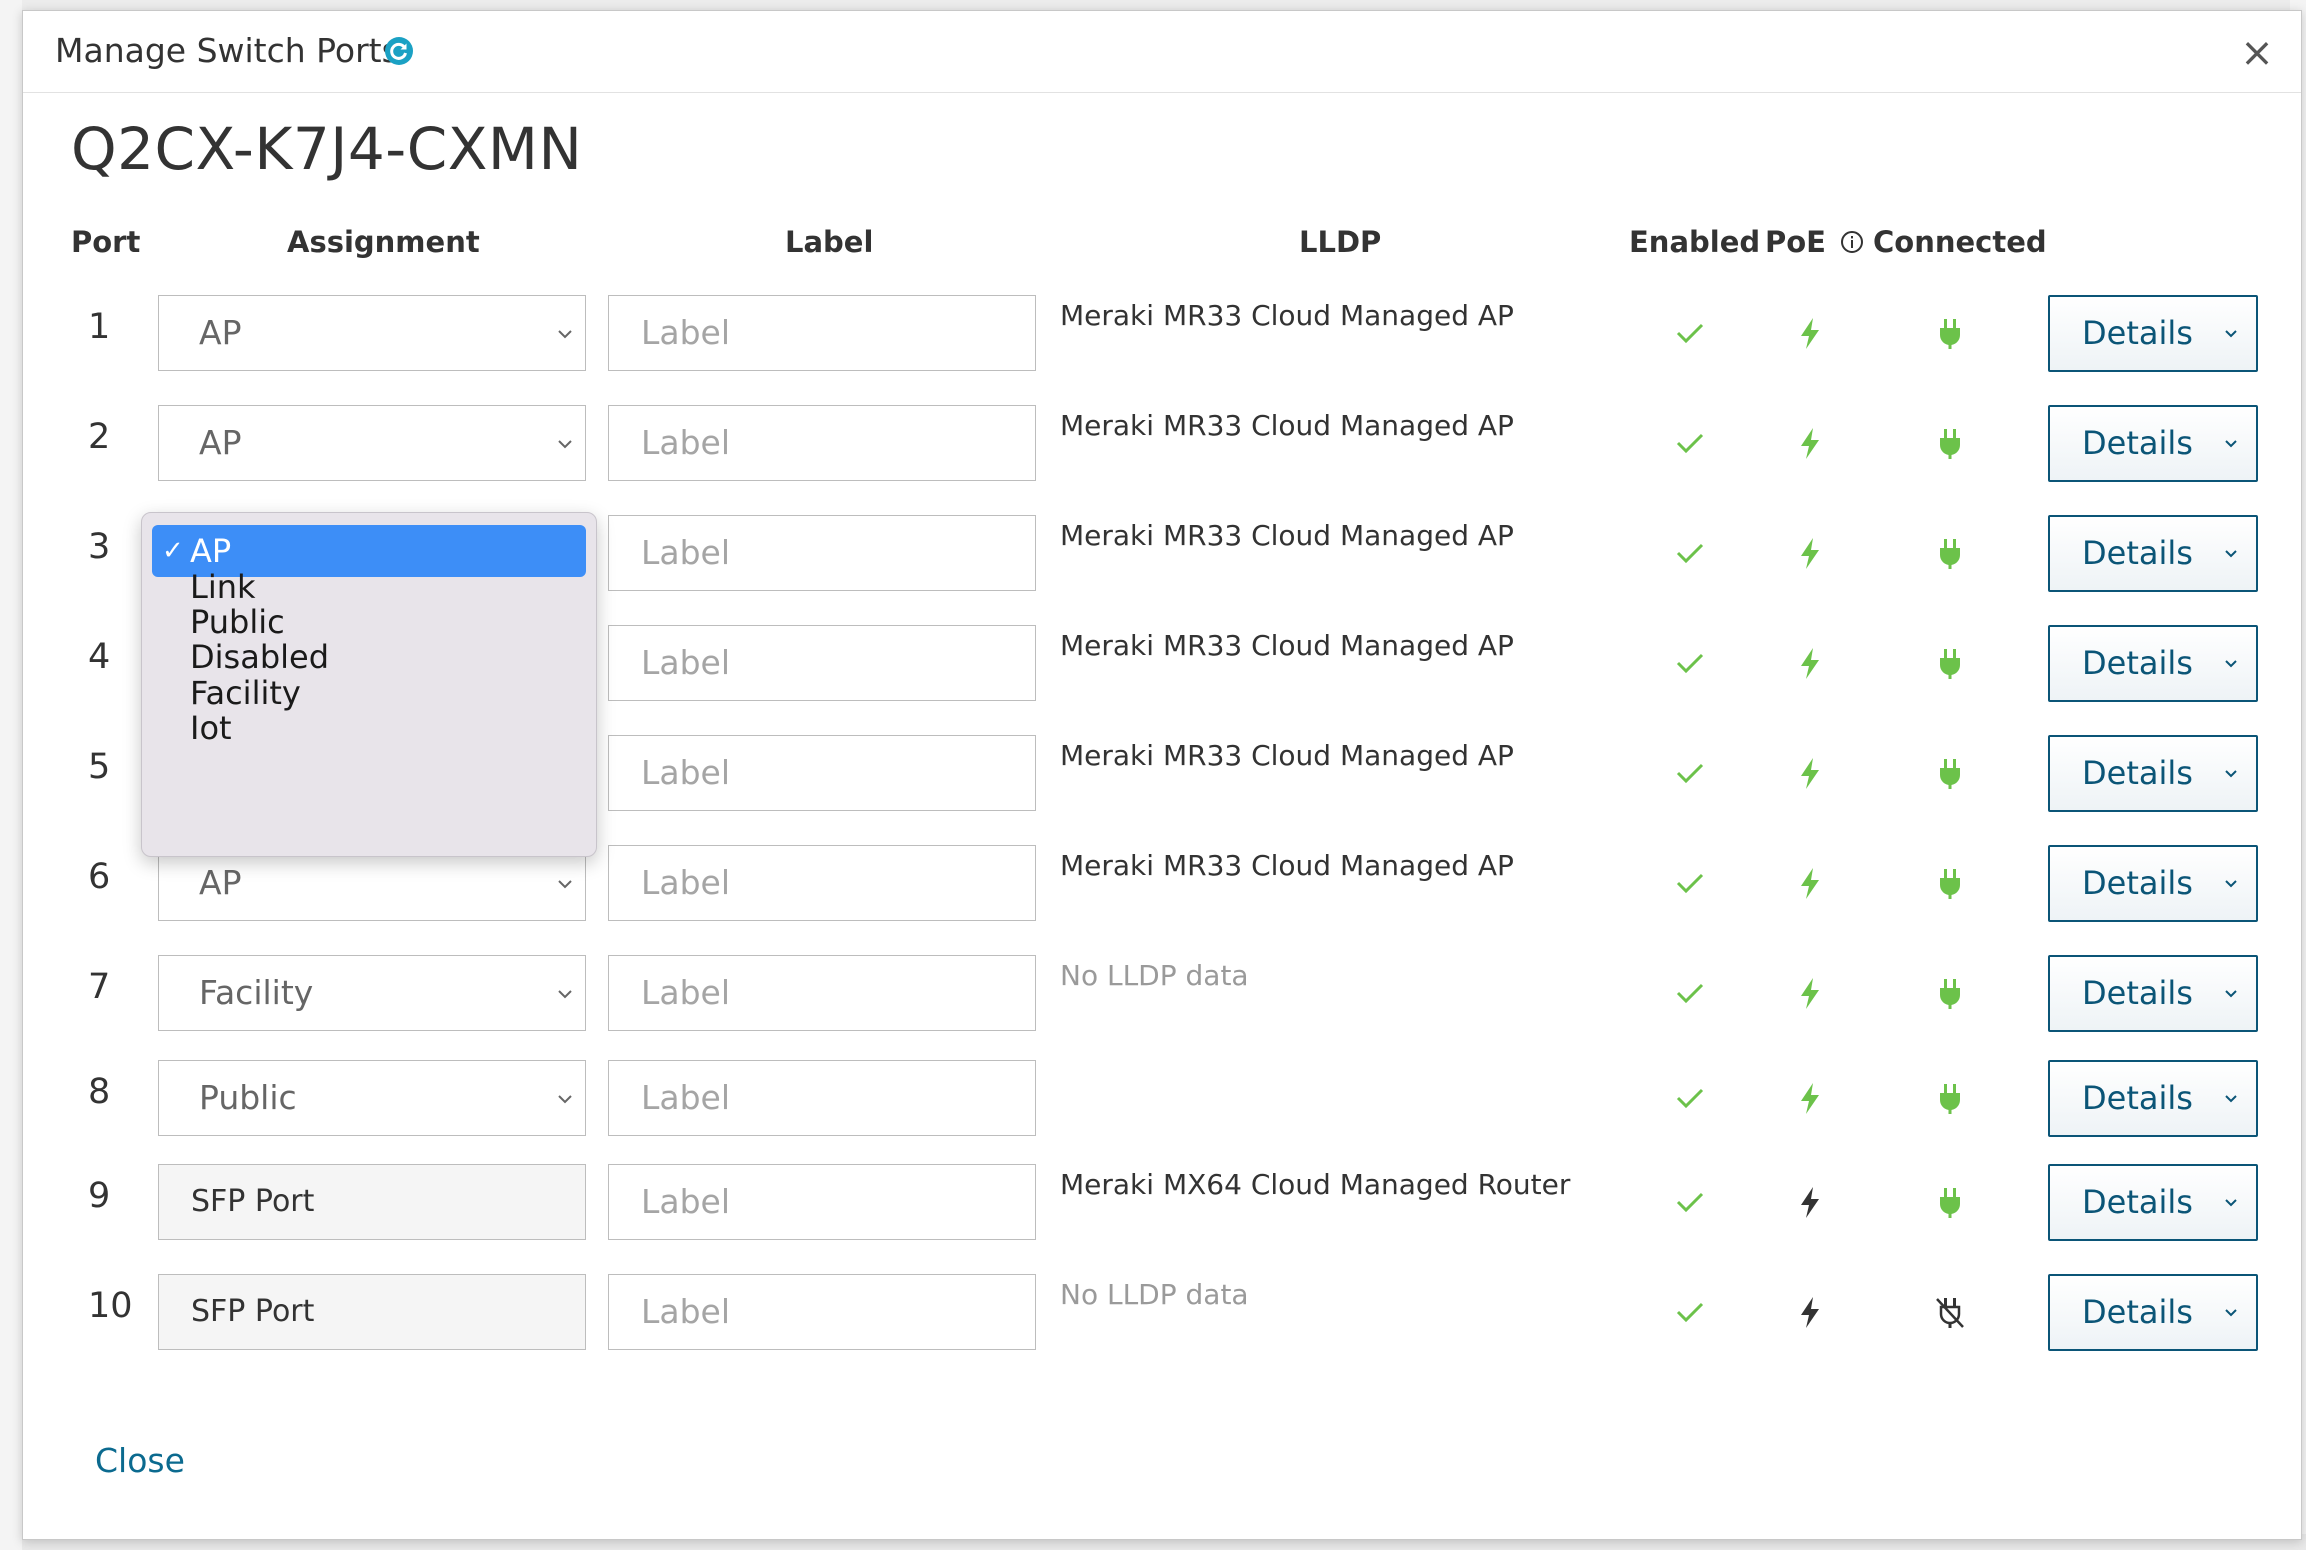  I want to click on assignment-dropdown-menu: ✓ AP Link Public Disabled Facility Iot, so click(369, 684).